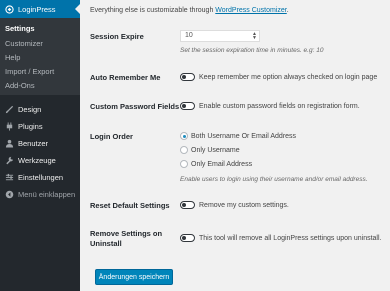 This screenshot has height=291, width=390. Describe the element at coordinates (9, 126) in the screenshot. I see `plugin-icon` at that location.